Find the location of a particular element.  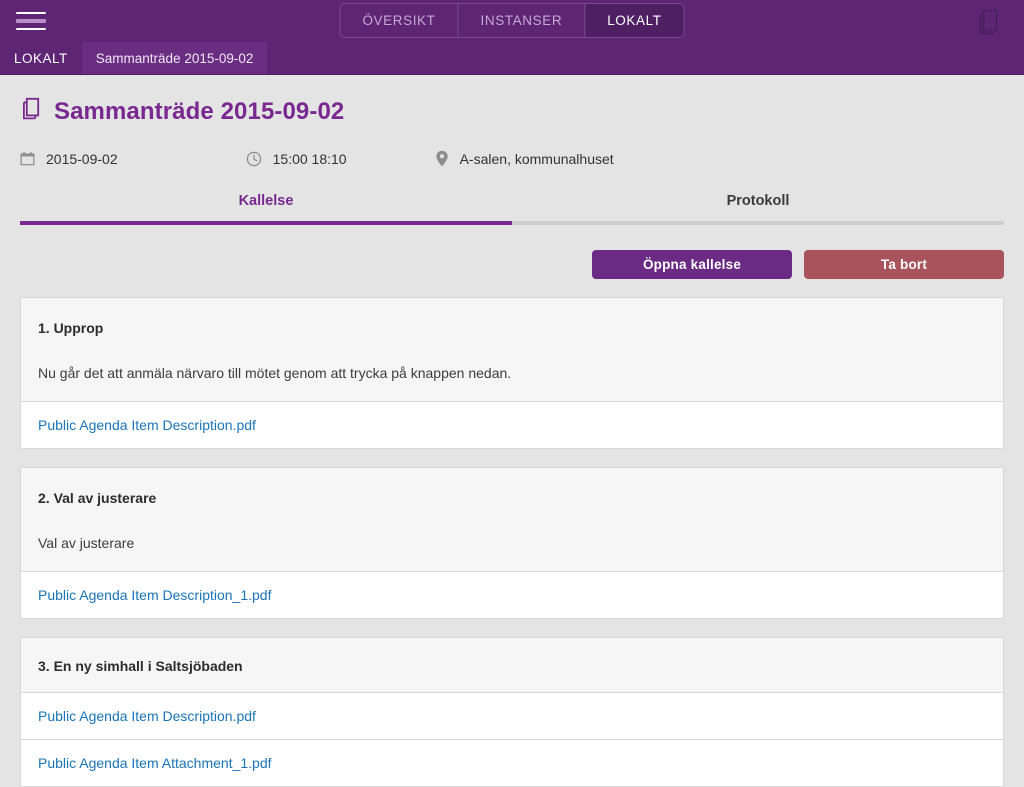

tab-indicator-track is located at coordinates (512, 223).